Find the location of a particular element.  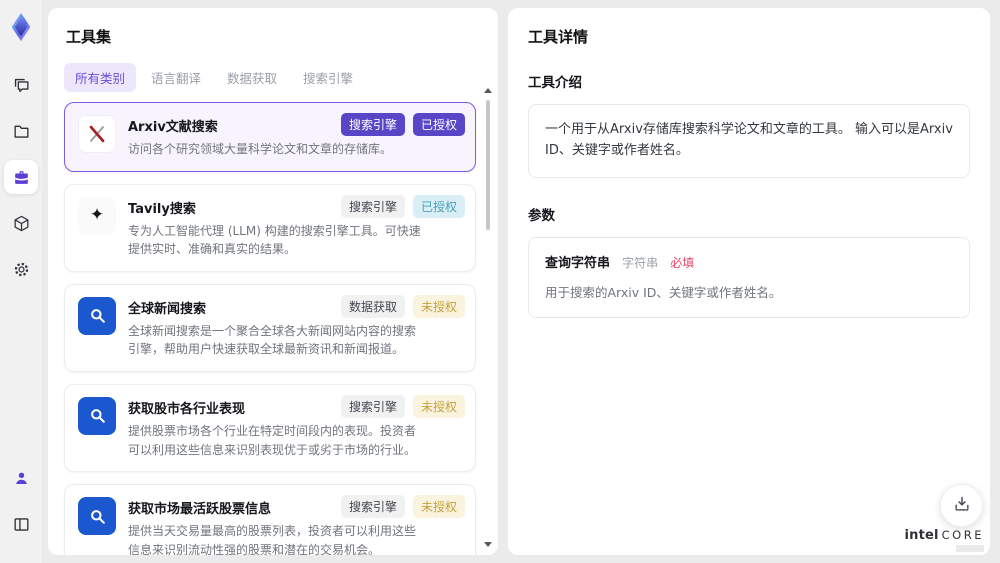

param-description: 用于搜索的Arxiv ID、关键字或作者姓名。 is located at coordinates (663, 292).